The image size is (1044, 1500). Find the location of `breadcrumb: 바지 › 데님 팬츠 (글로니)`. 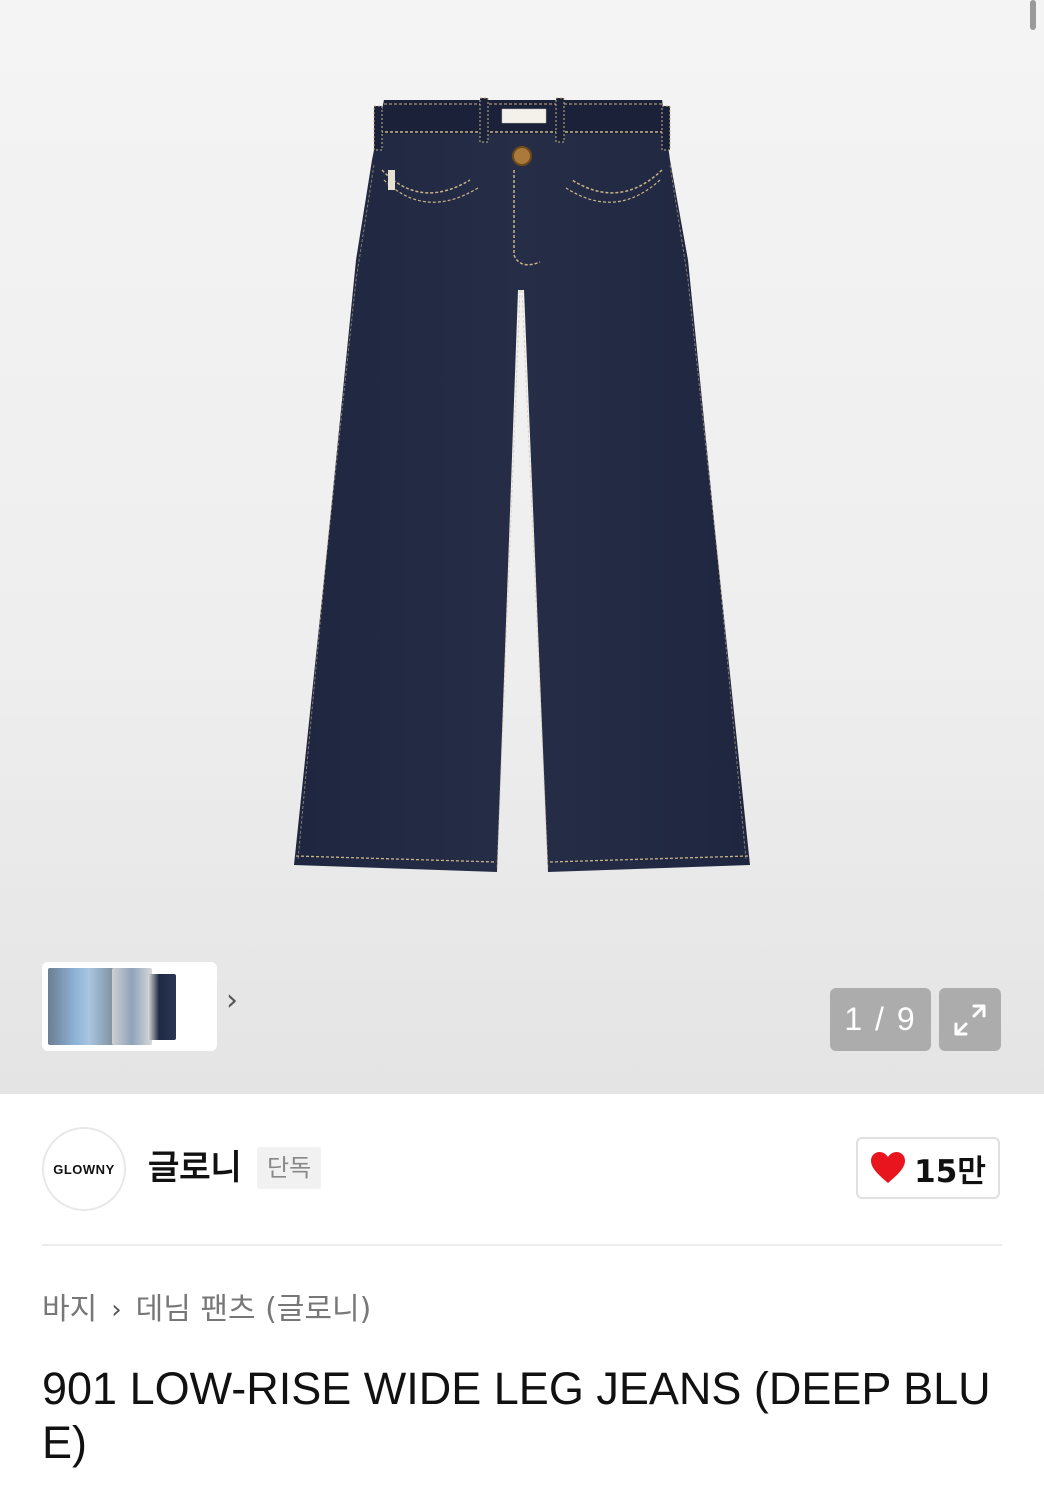

breadcrumb: 바지 › 데님 팬츠 (글로니) is located at coordinates (206, 1310).